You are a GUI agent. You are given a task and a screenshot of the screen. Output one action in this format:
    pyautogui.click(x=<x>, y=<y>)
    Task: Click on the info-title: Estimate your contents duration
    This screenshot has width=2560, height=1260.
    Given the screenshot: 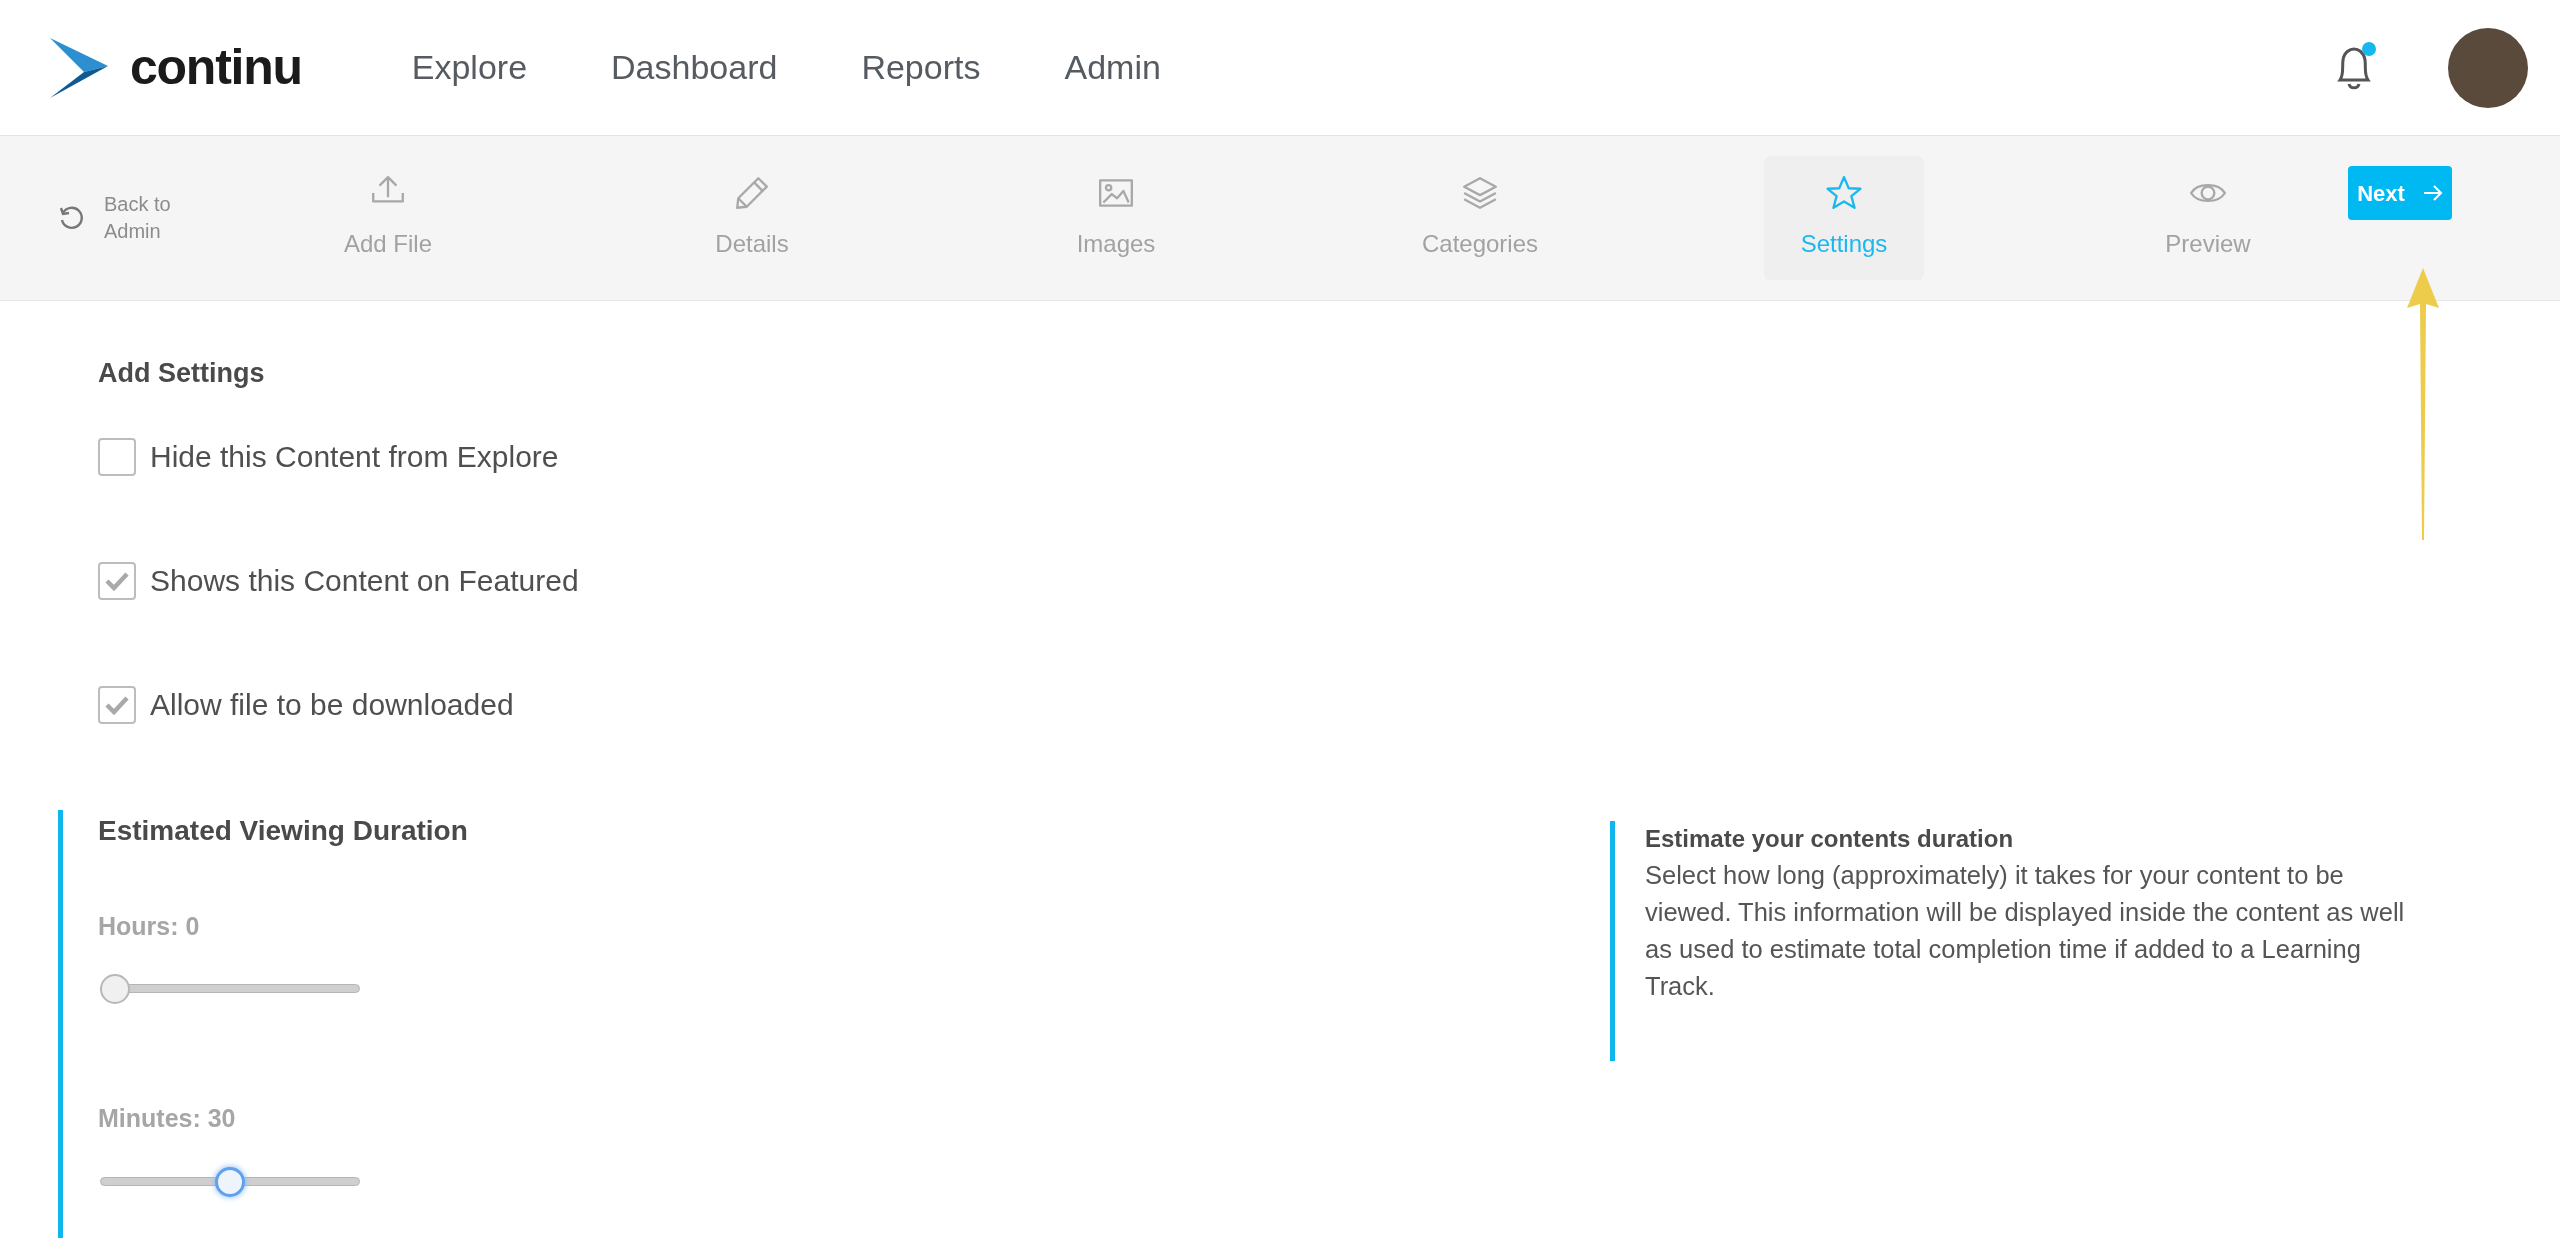 What is the action you would take?
    pyautogui.click(x=1830, y=839)
    